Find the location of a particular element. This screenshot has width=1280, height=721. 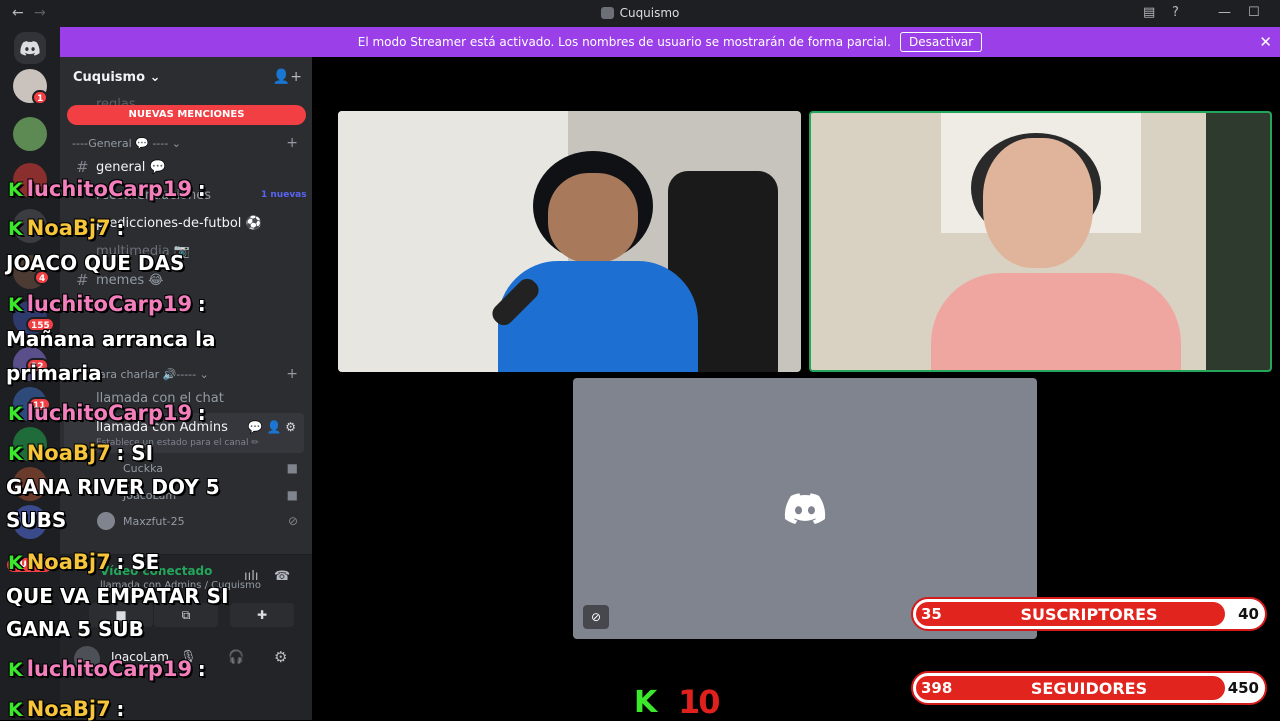

title-bar: ← → Cuquismo ▤ ? — ☐ is located at coordinates (640, 13).